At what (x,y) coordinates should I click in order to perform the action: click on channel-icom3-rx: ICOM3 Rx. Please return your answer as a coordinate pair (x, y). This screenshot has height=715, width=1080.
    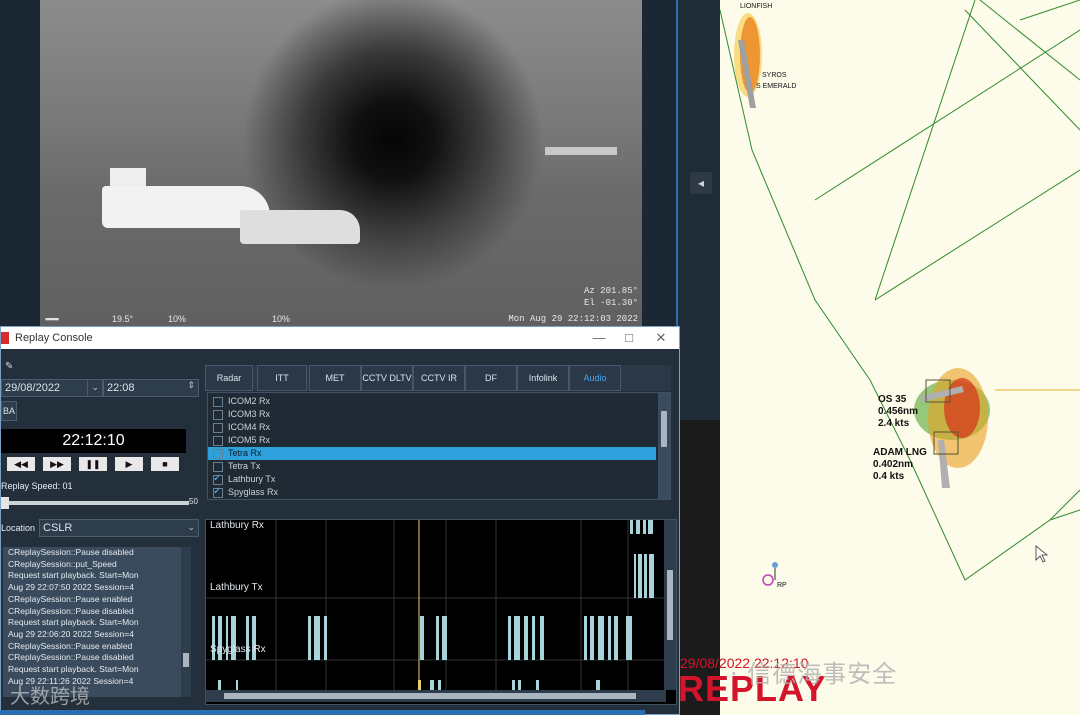
    Looking at the image, I should click on (432, 414).